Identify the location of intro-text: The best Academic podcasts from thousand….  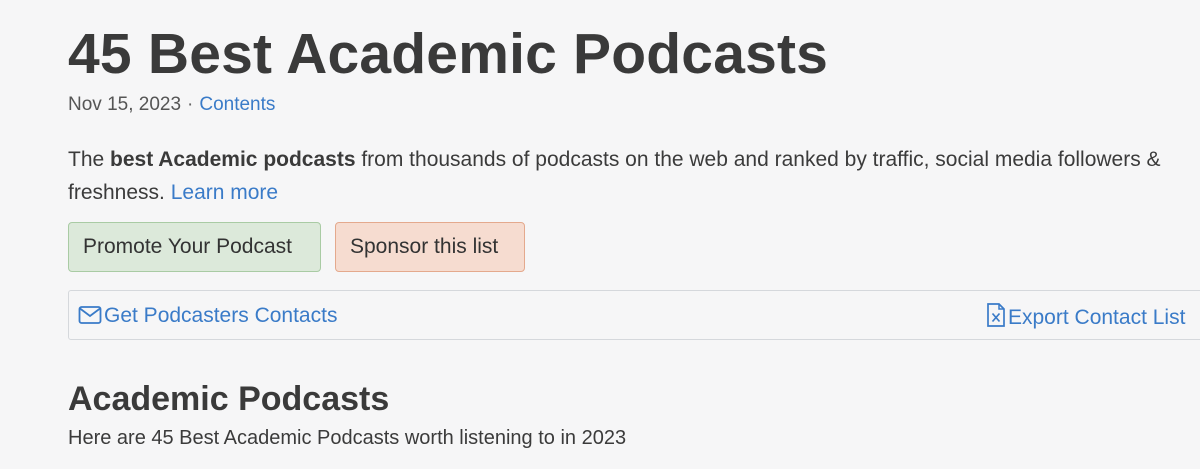
(623, 176).